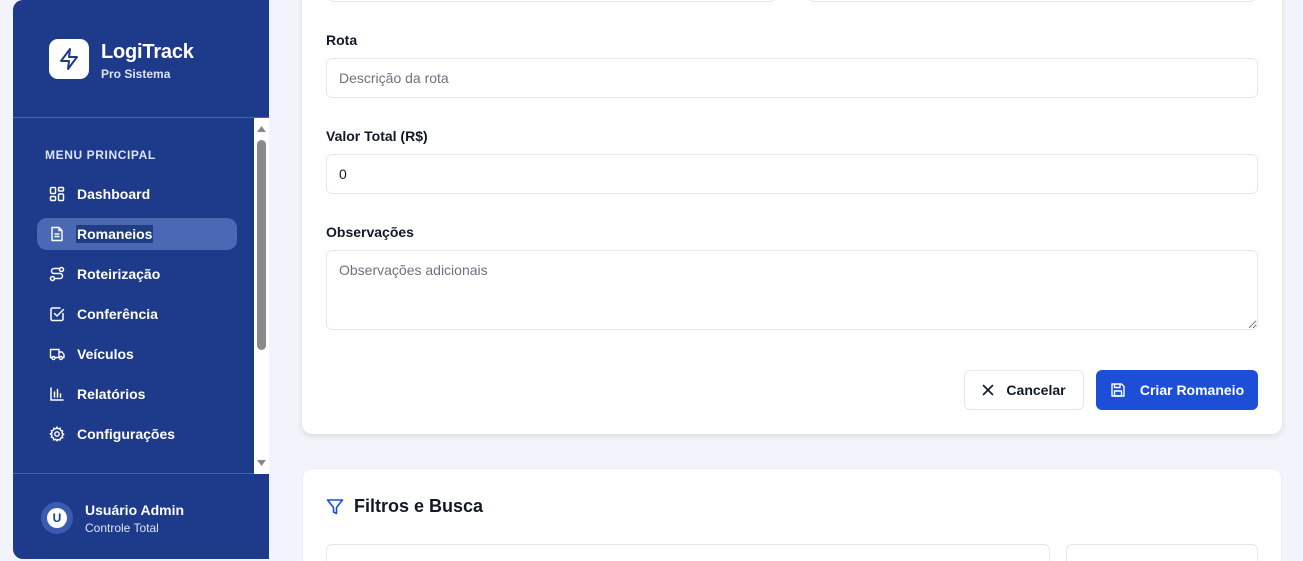  What do you see at coordinates (377, 136) in the screenshot?
I see `total-value-label: Valor Total (R$)` at bounding box center [377, 136].